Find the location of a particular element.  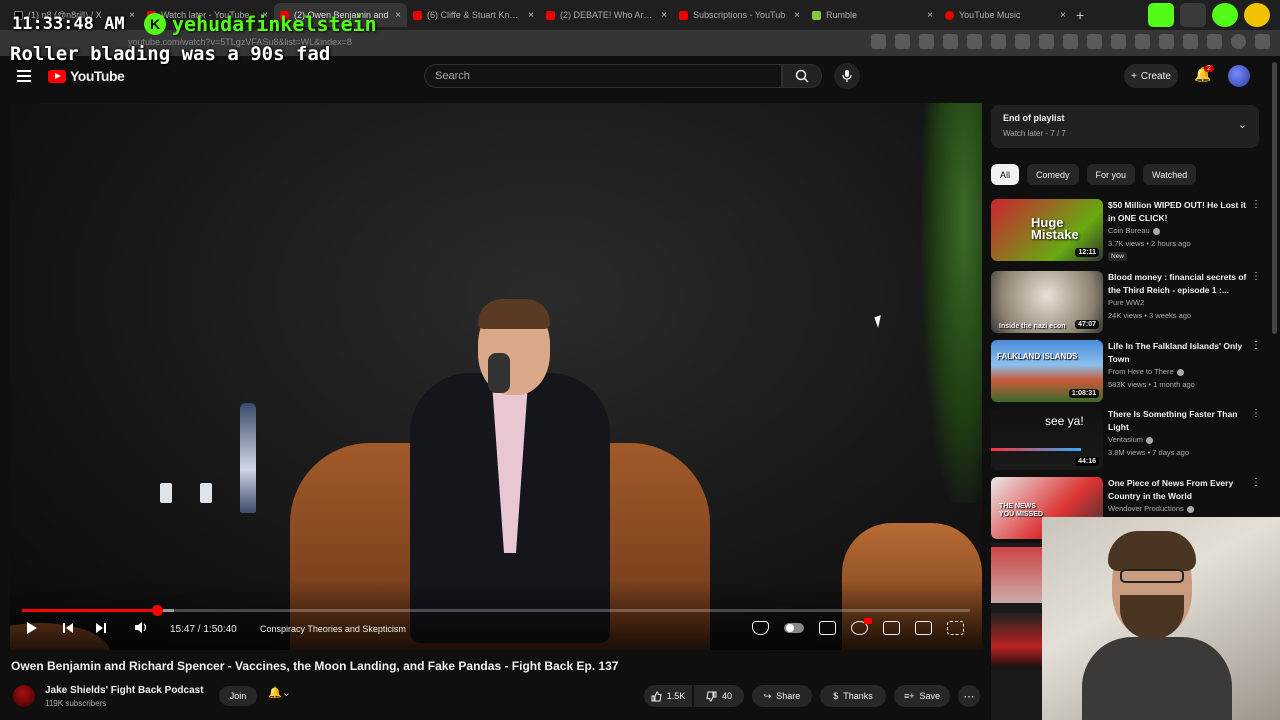

youtube-favicon-icon is located at coordinates (683, 15).